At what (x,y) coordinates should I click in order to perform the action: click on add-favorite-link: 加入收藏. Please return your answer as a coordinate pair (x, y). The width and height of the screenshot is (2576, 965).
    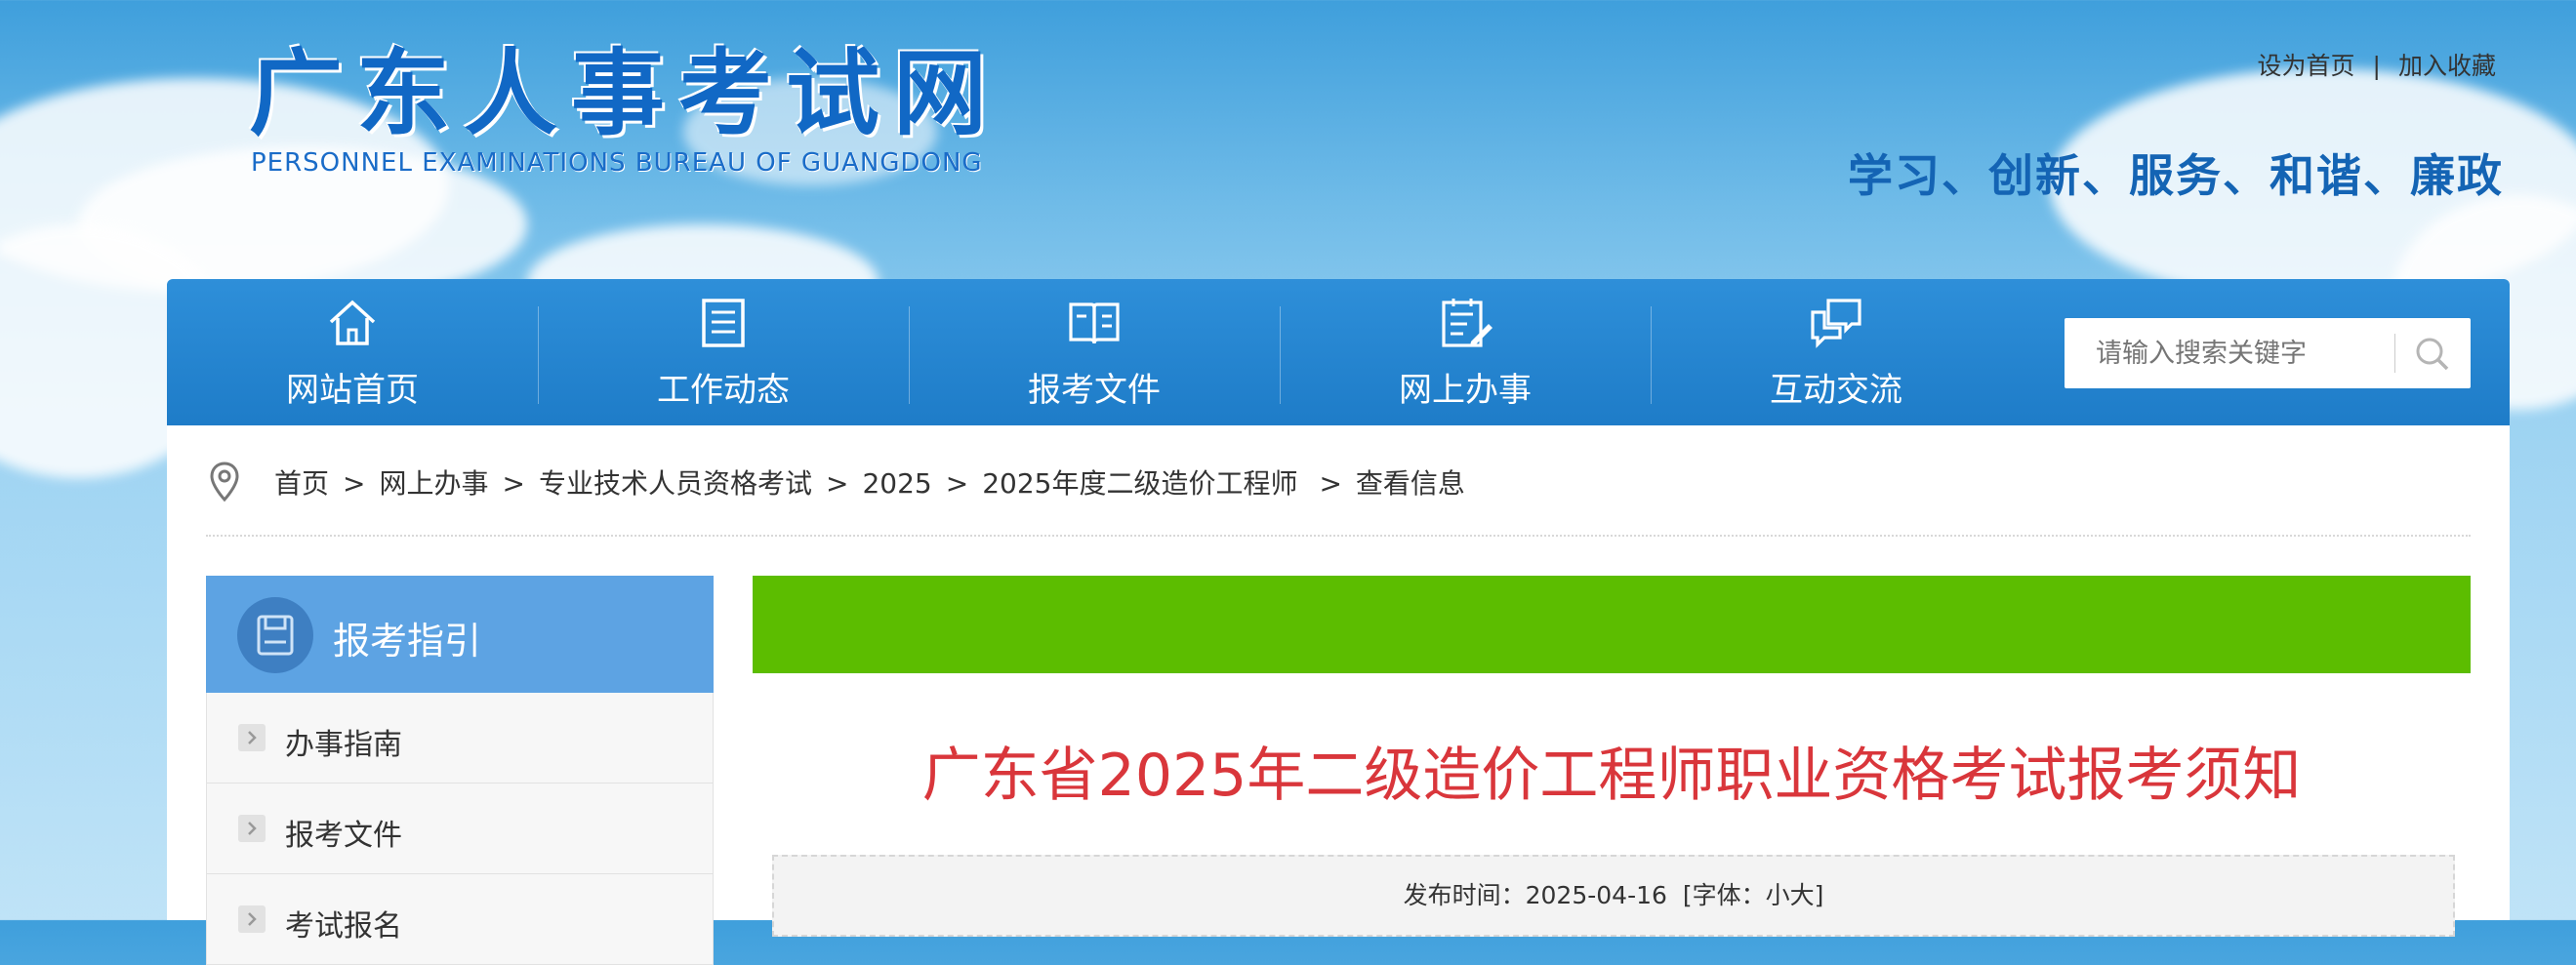
    Looking at the image, I should click on (2447, 66).